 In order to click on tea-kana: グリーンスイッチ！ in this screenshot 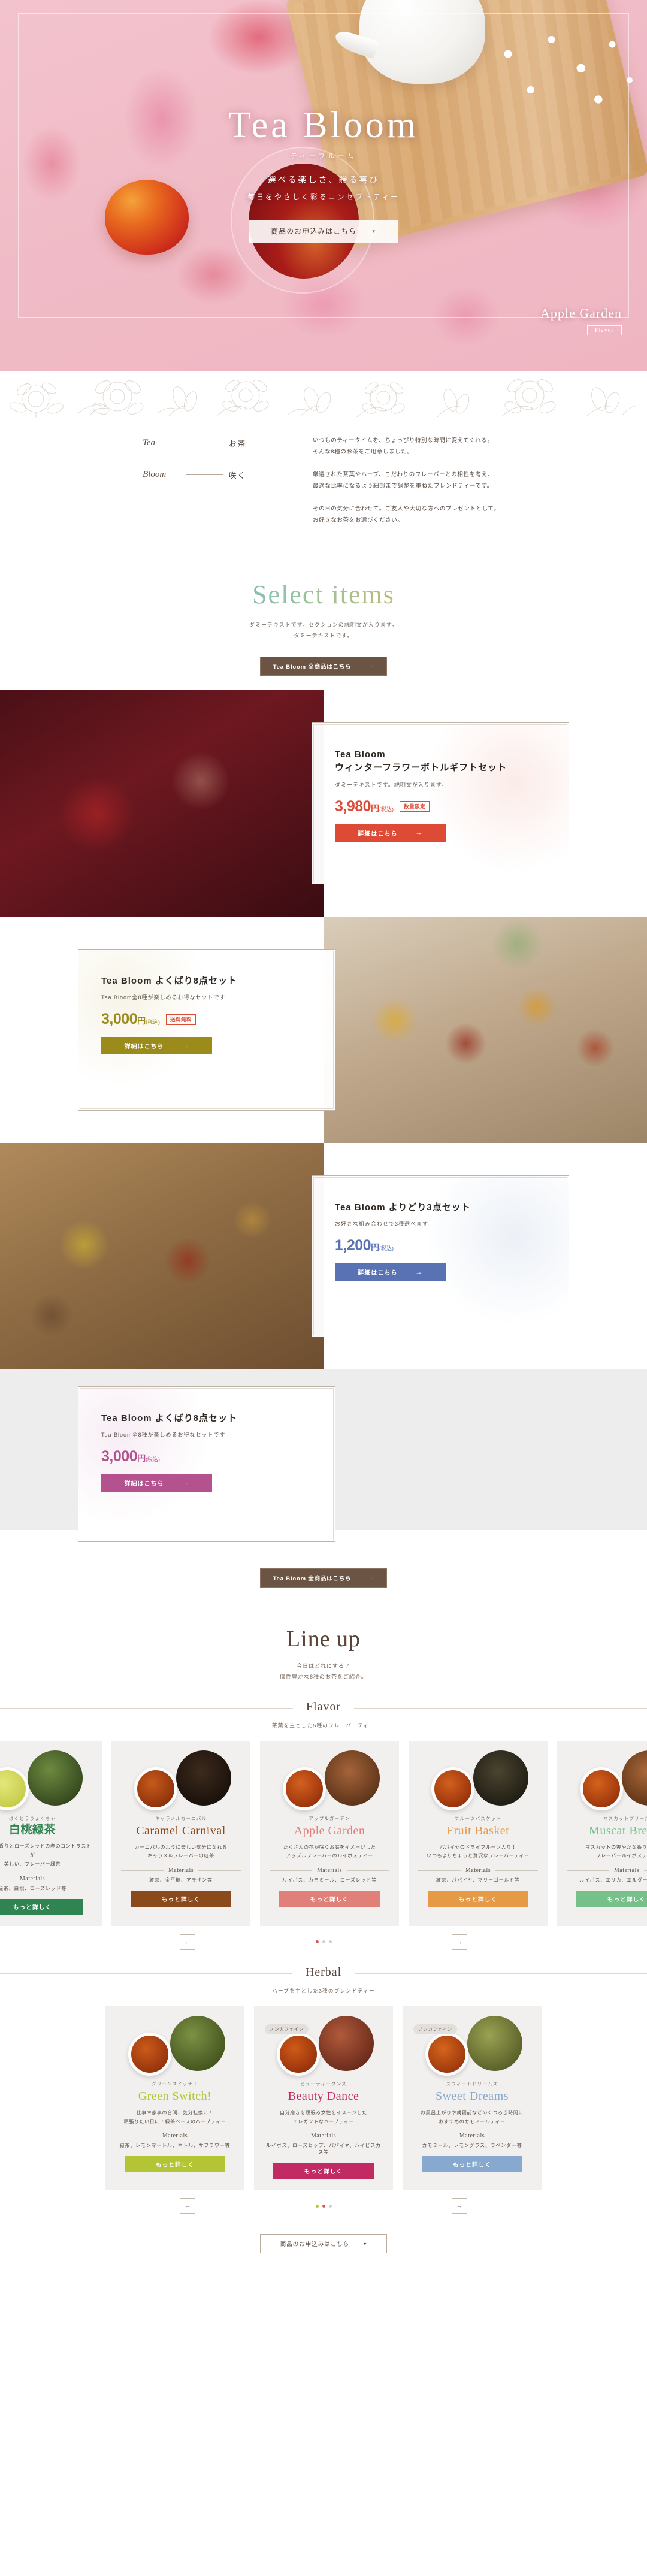, I will do `click(175, 2084)`.